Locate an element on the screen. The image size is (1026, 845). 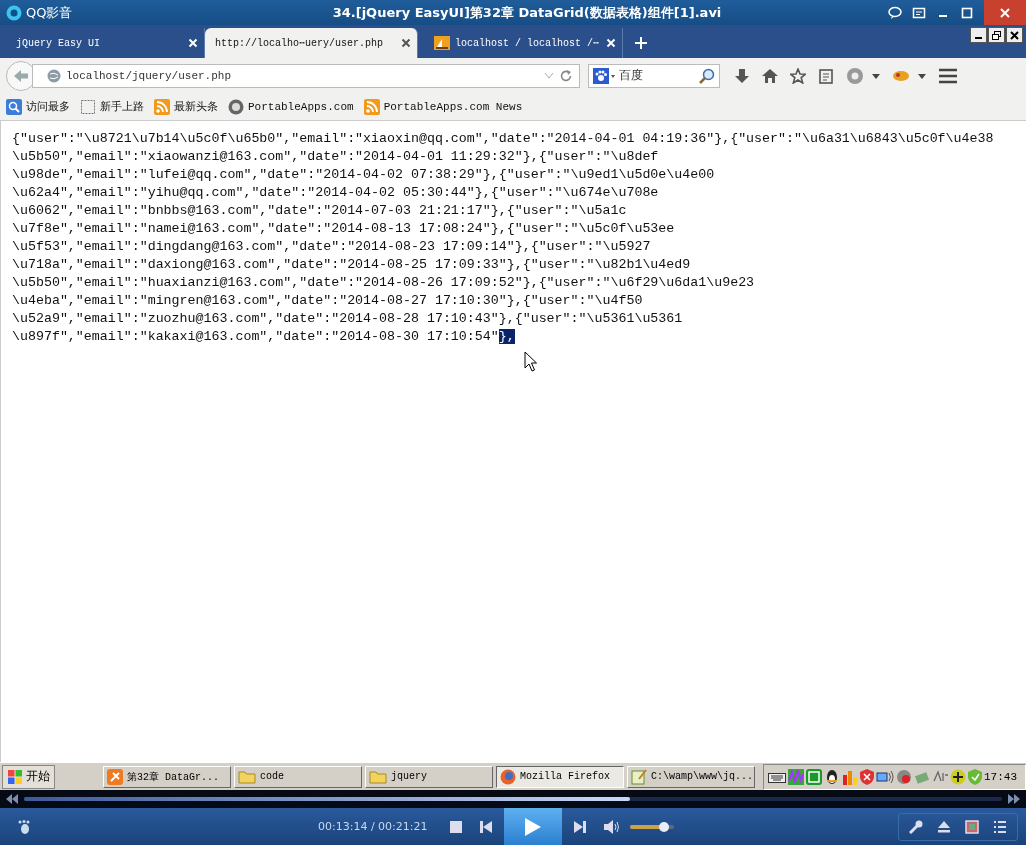
restore-button is located at coordinates (996, 35).